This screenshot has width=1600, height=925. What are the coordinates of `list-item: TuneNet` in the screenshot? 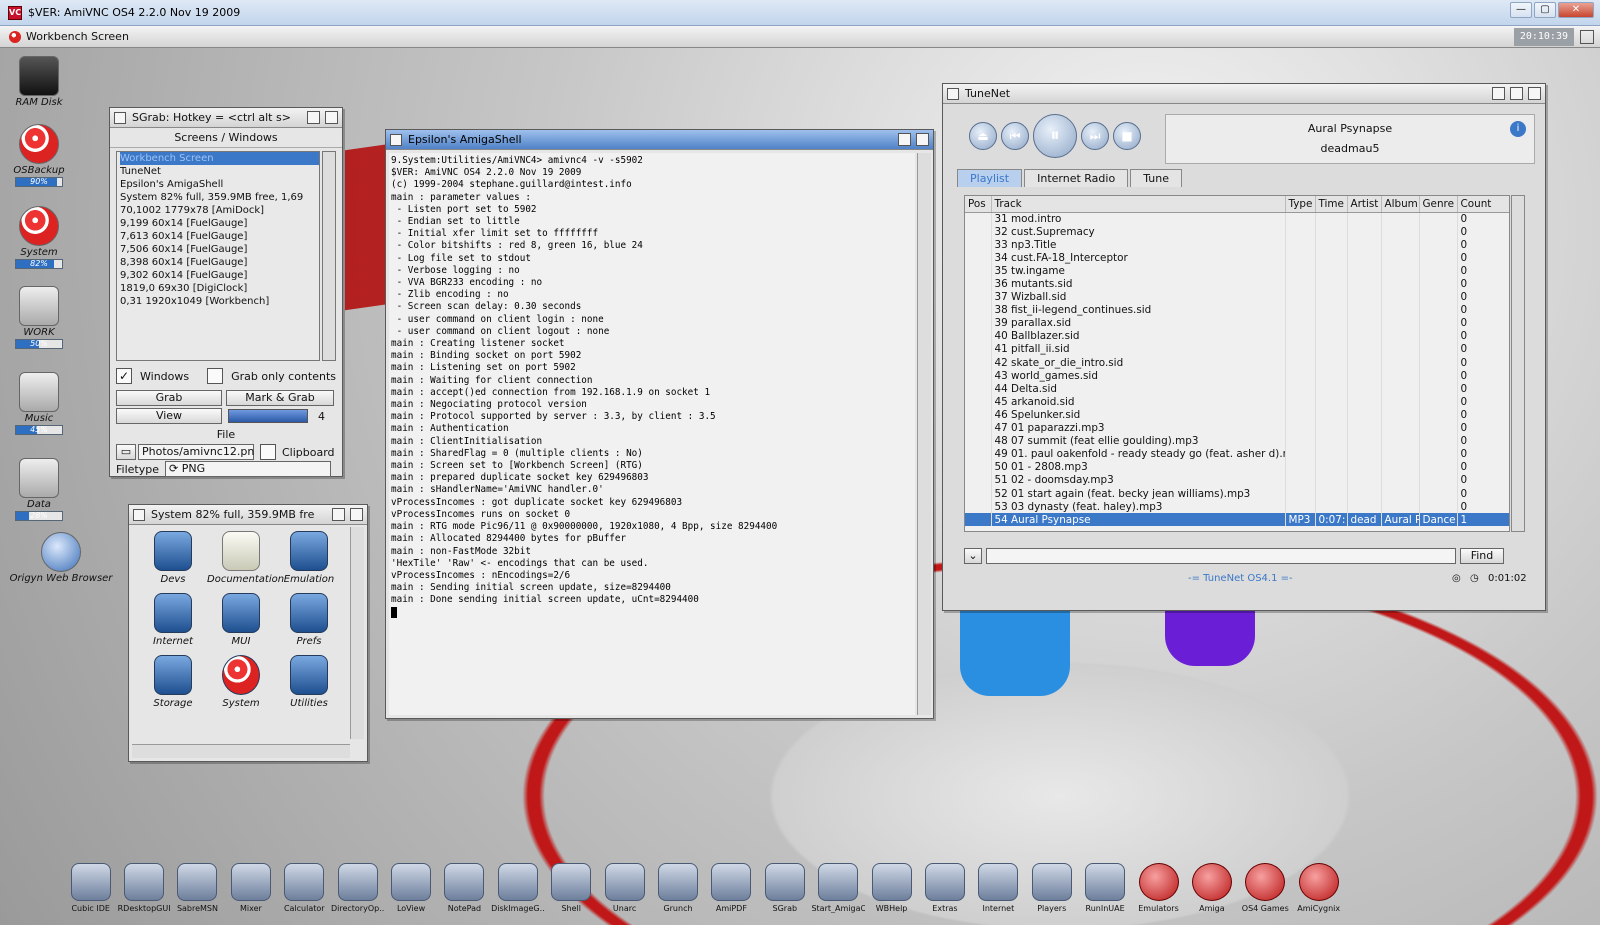 It's located at (219, 171).